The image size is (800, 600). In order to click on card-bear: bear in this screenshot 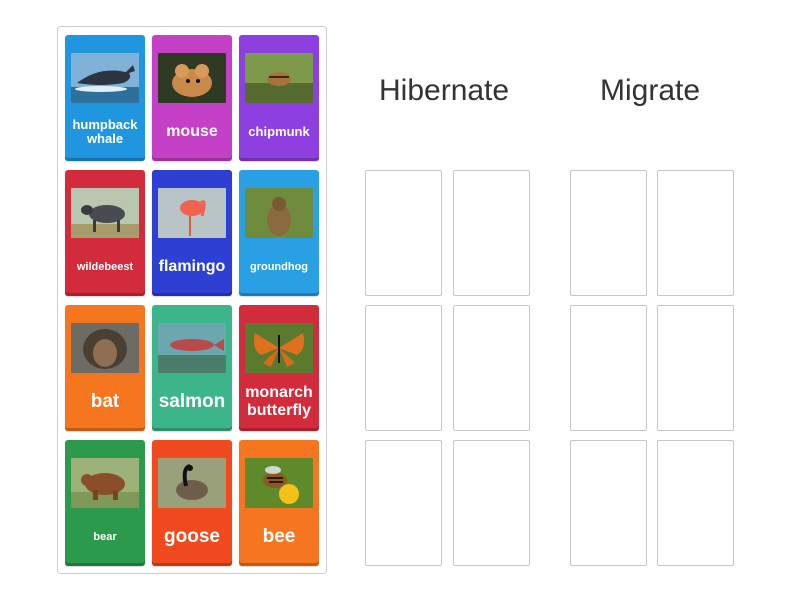, I will do `click(105, 503)`.